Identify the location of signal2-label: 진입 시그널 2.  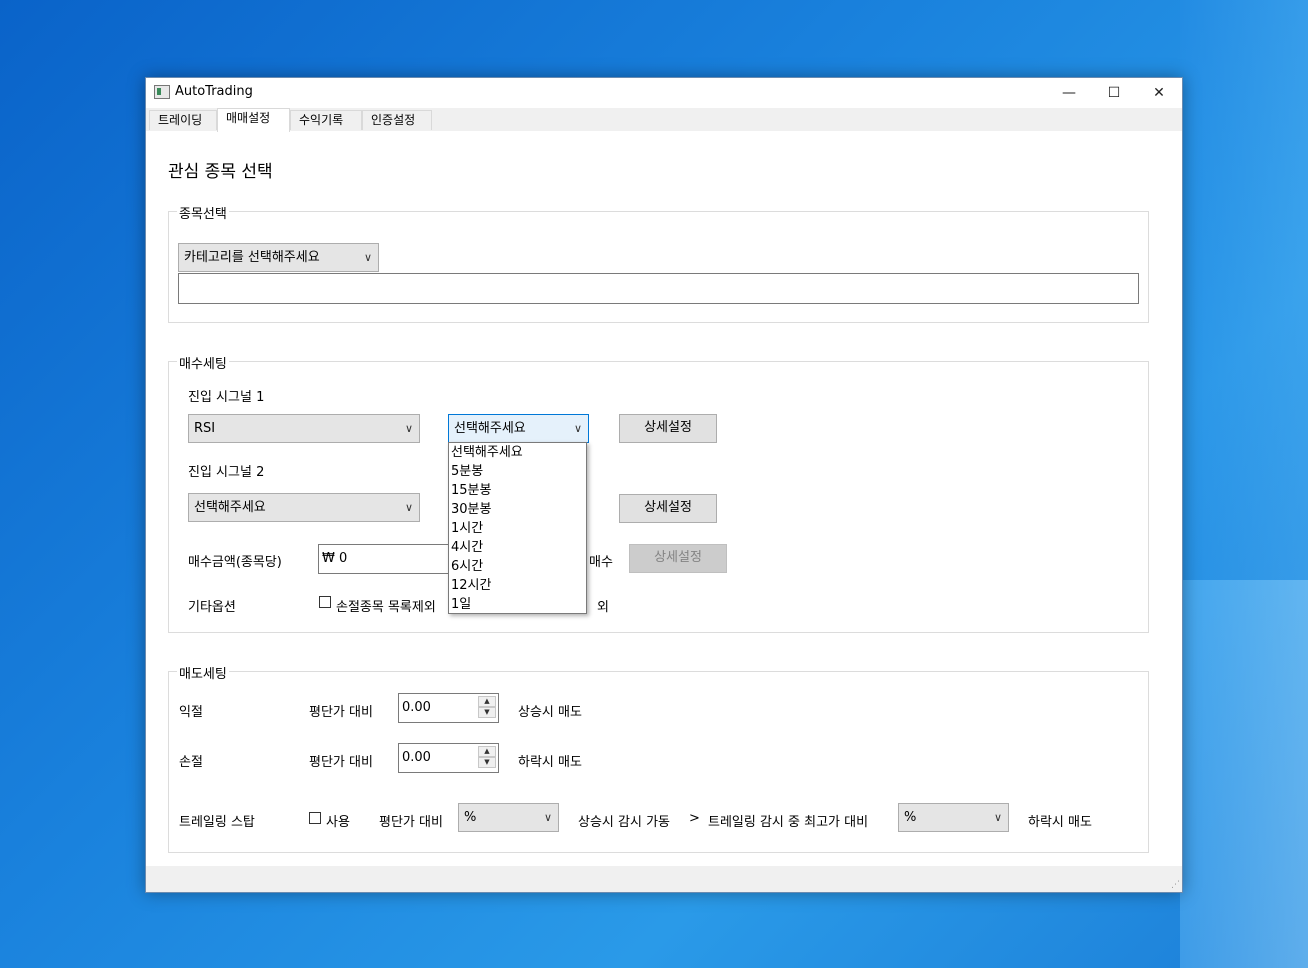
(226, 472).